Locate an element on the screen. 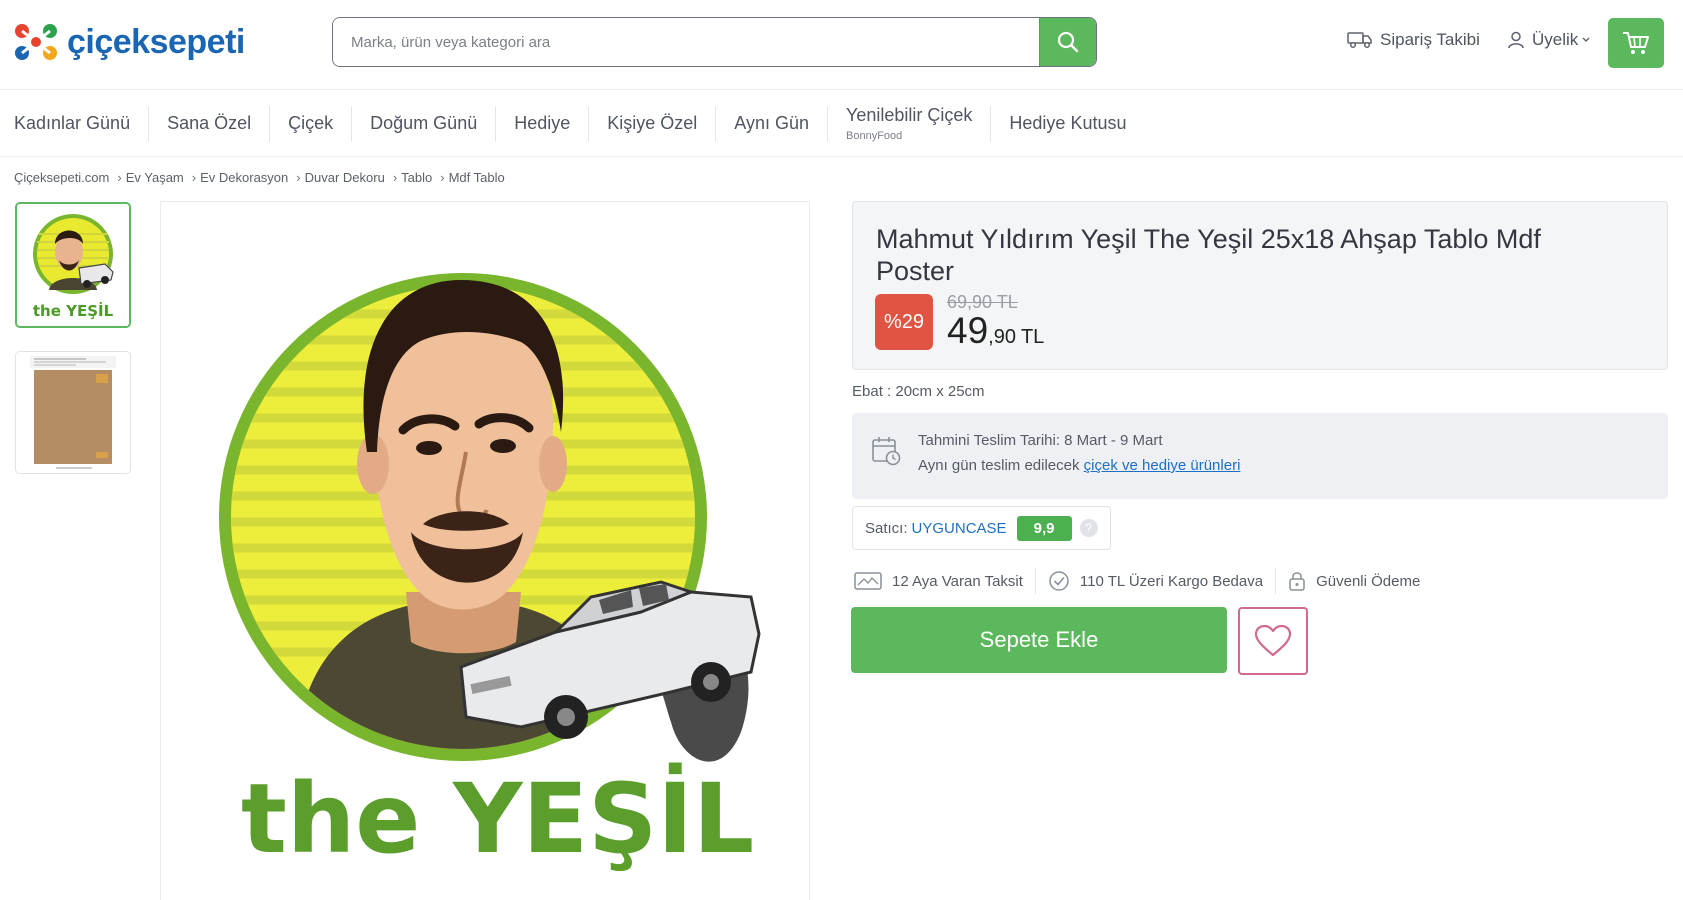 The height and width of the screenshot is (900, 1683). nav-item-label: Doğum Günü is located at coordinates (424, 123).